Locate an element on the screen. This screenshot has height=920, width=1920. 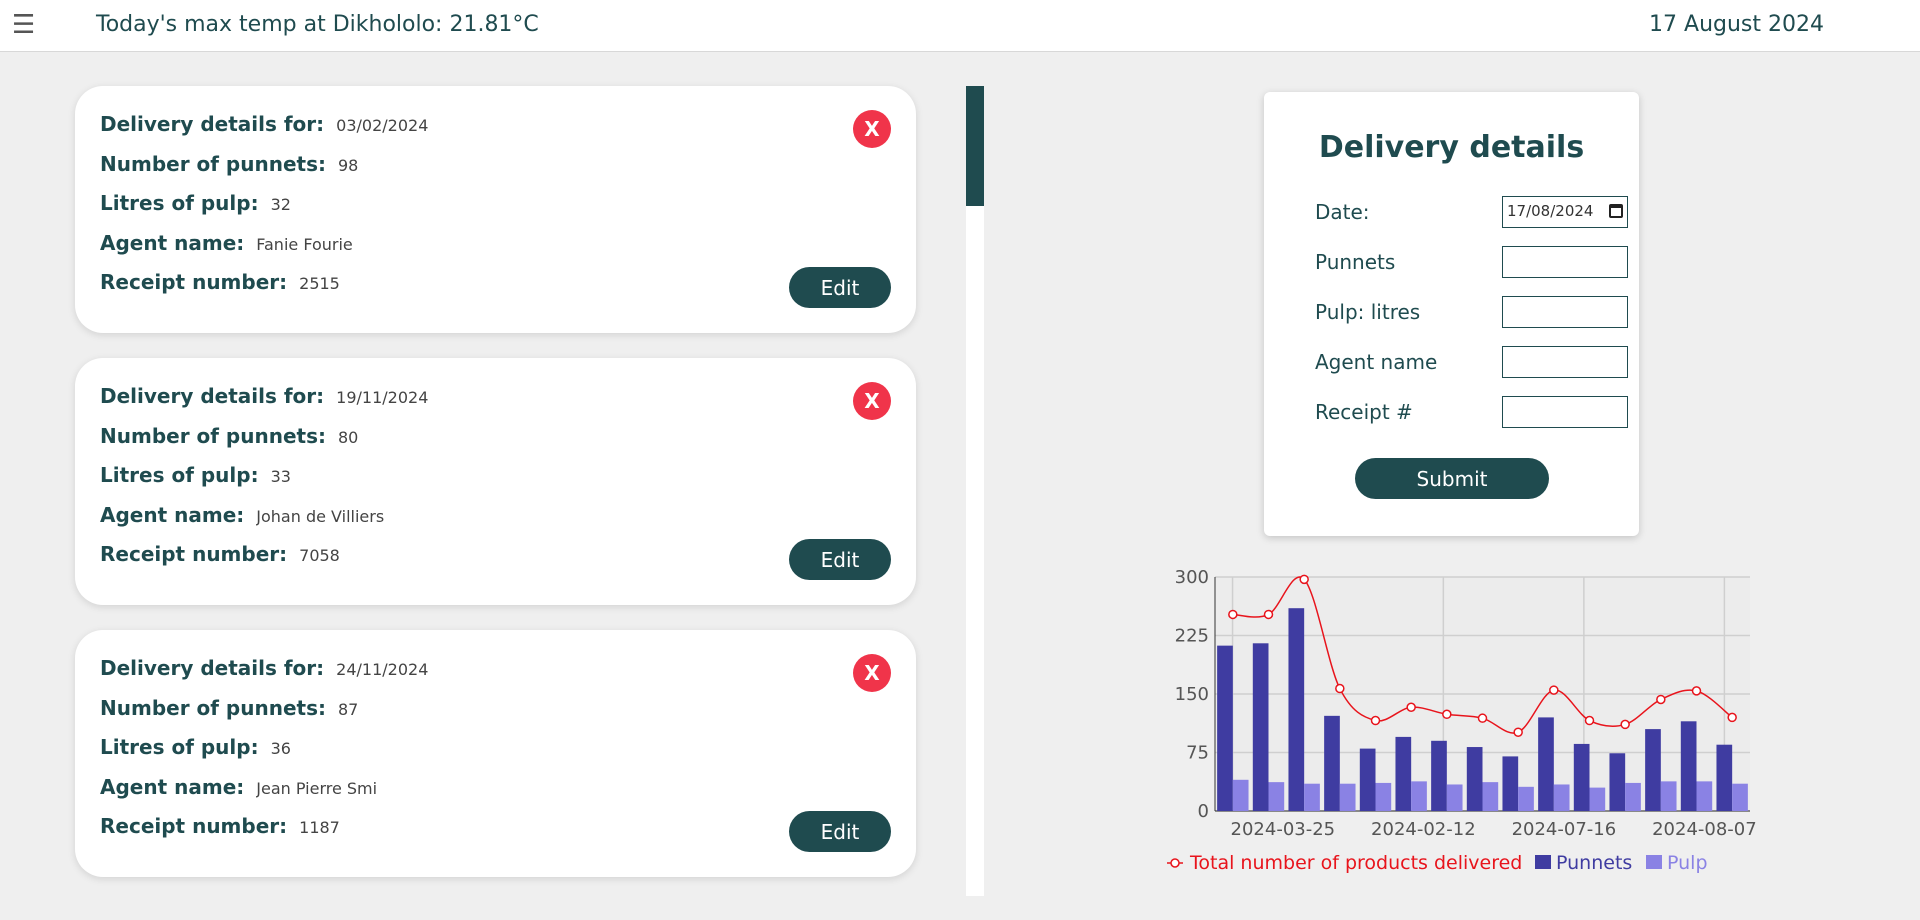
pulp-value: 32 is located at coordinates (280, 204).